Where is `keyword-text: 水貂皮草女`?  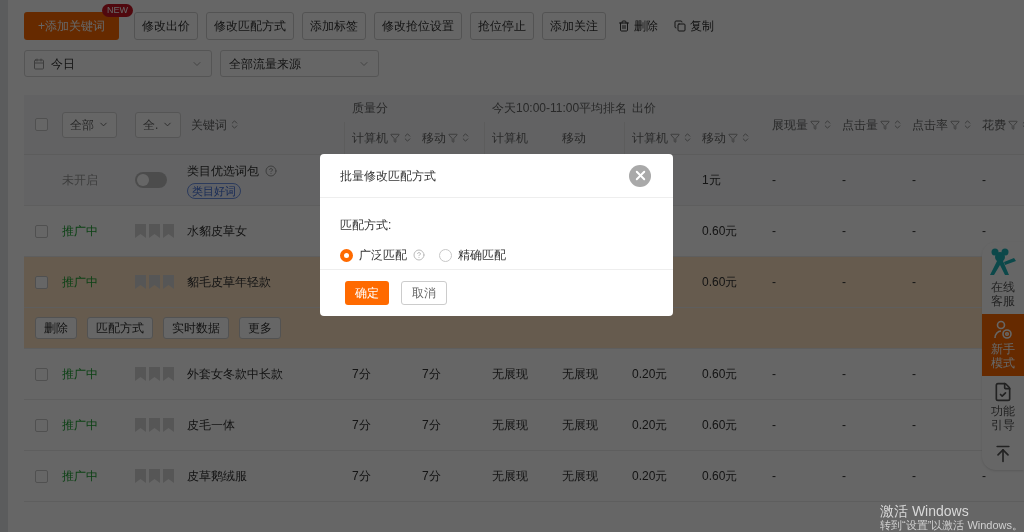
keyword-text: 水貂皮草女 is located at coordinates (217, 231).